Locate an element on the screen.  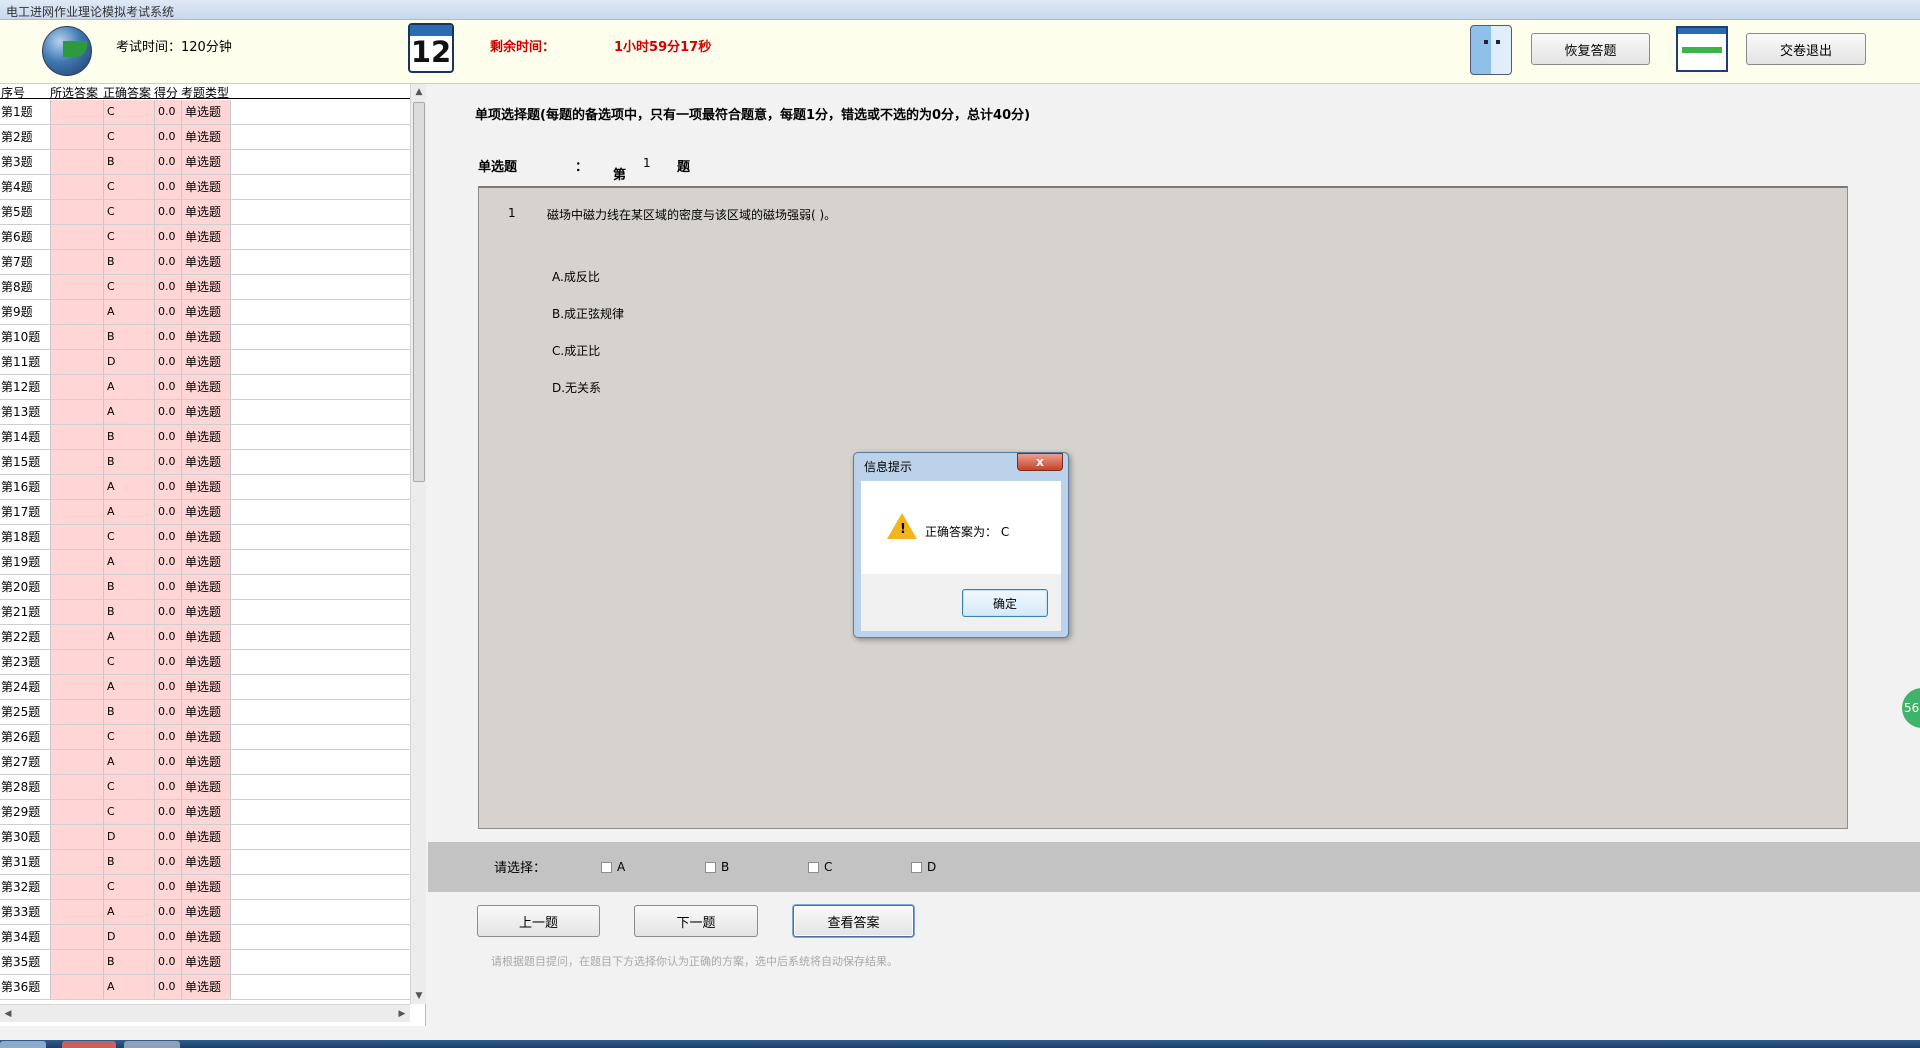
table-row: 第12题 A 0.0 单选题 is located at coordinates (205, 387).